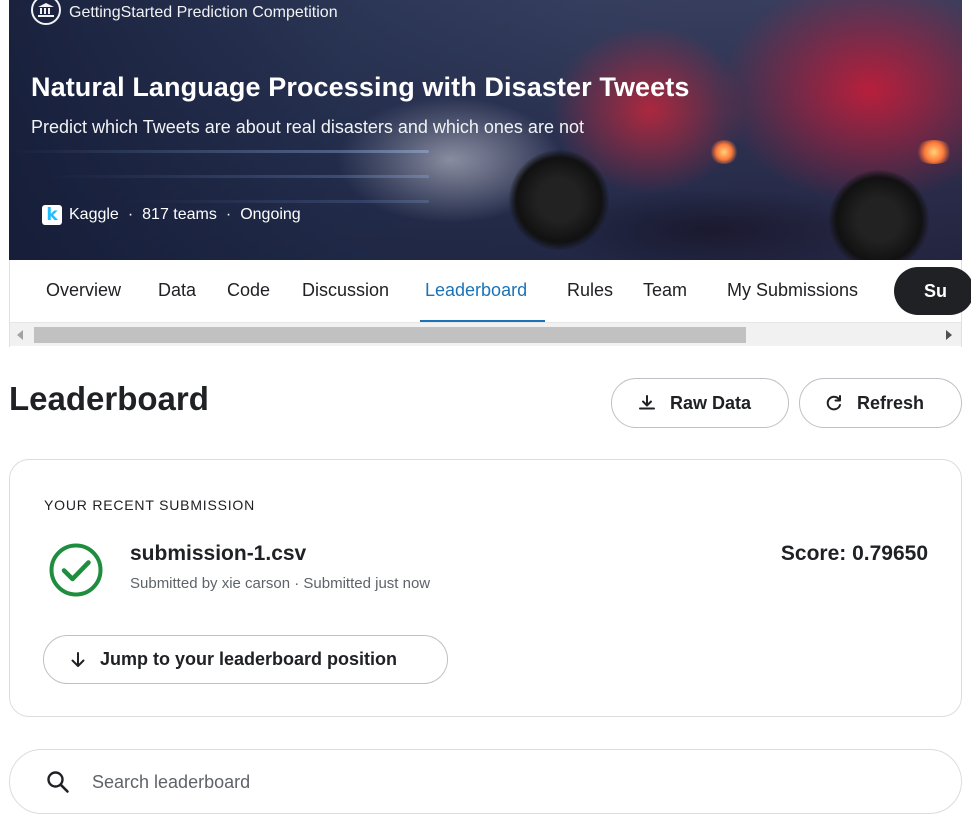 This screenshot has height=826, width=971. I want to click on jump-to-position-button: Jump to your leaderboard position, so click(245, 659).